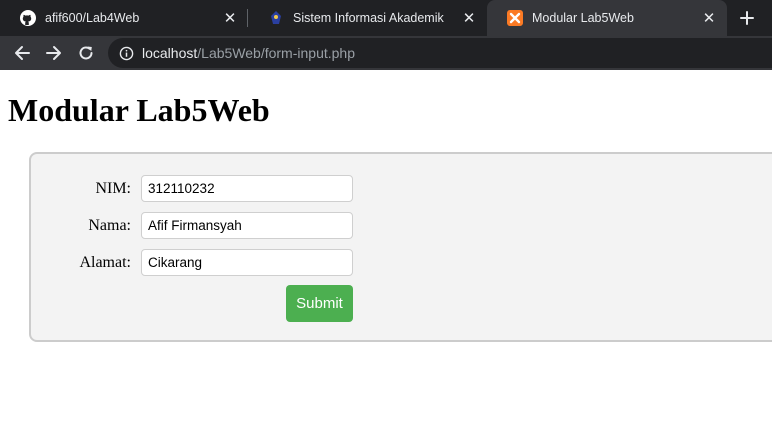 The width and height of the screenshot is (772, 432). Describe the element at coordinates (583, 18) in the screenshot. I see `tab-title: Modular Lab5Web` at that location.